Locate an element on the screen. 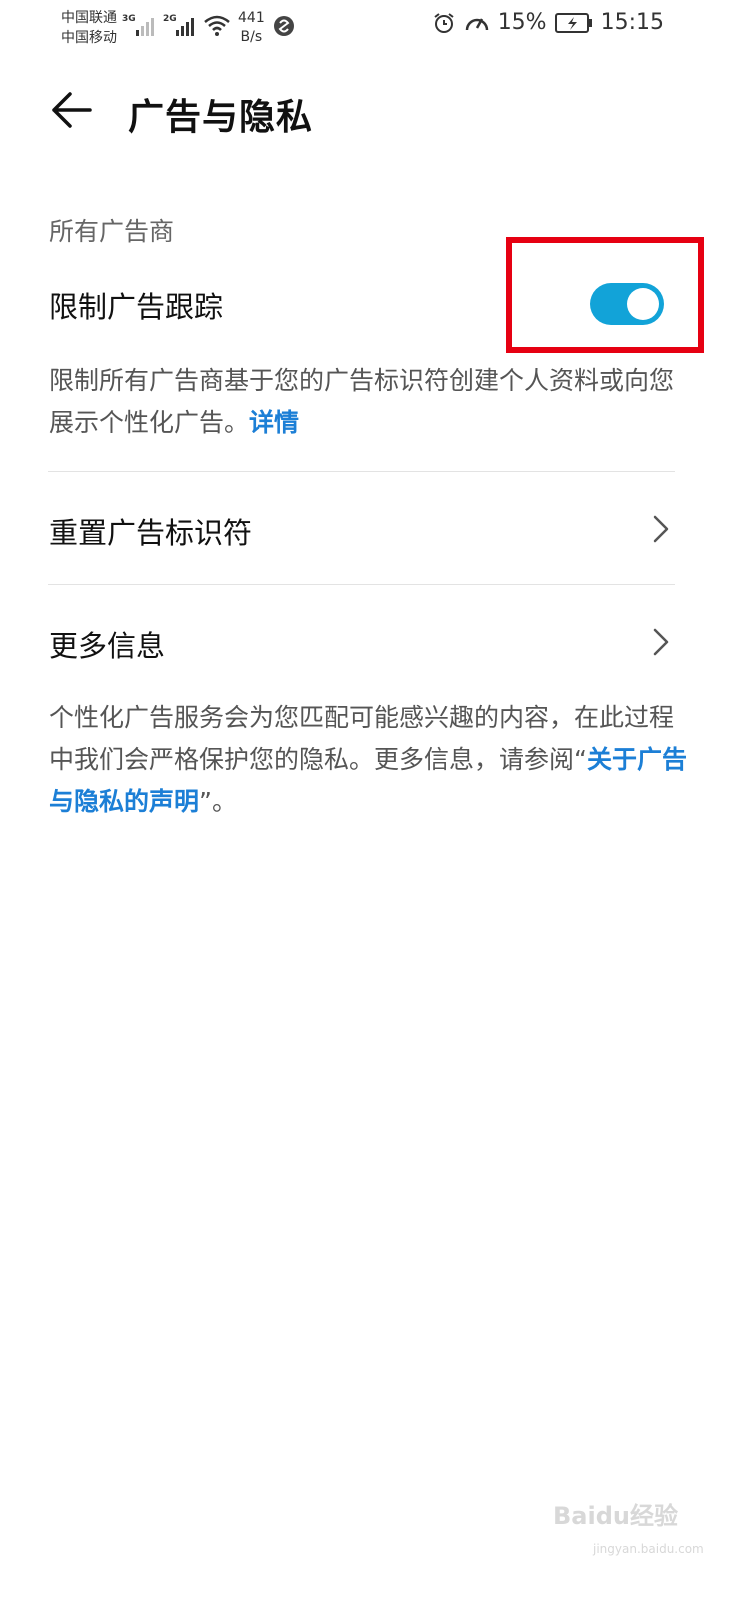 This screenshot has height=1600, width=738. description-text: 限制所有广告商基于您的广告标识符创建个人资料或向您展示个性化广告。 is located at coordinates (362, 401).